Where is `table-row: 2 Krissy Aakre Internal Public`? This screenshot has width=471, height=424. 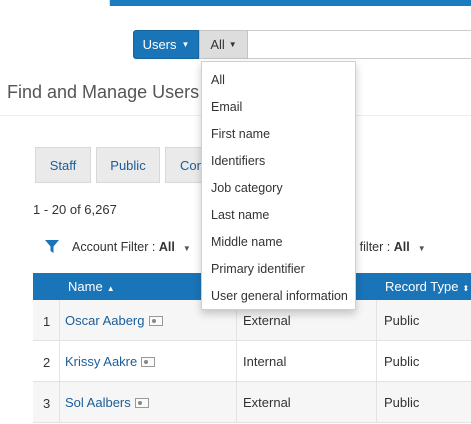 table-row: 2 Krissy Aakre Internal Public is located at coordinates (252, 361).